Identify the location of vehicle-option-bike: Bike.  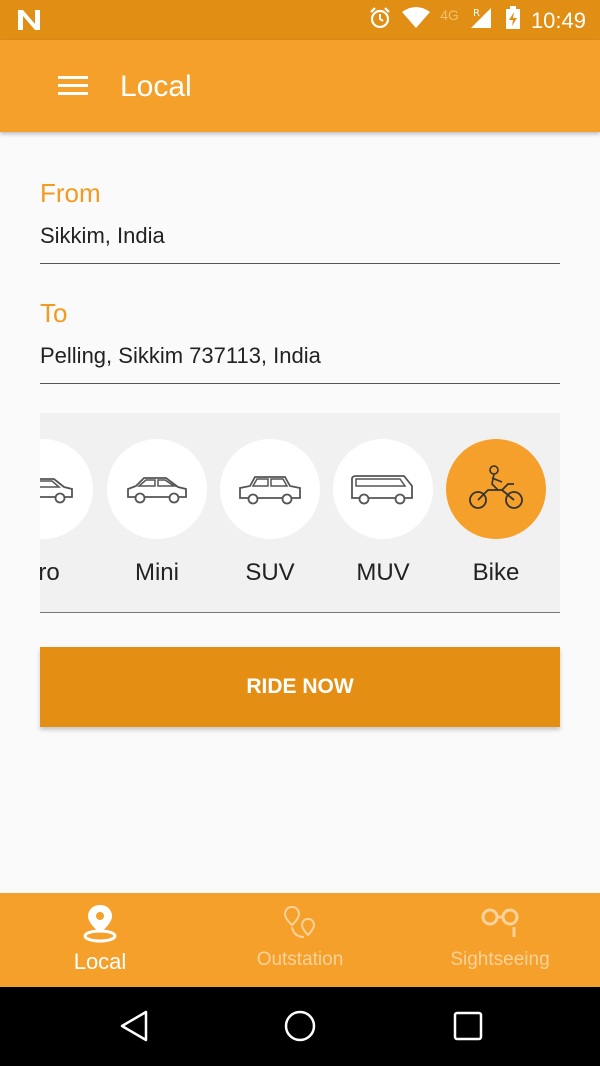
(496, 513).